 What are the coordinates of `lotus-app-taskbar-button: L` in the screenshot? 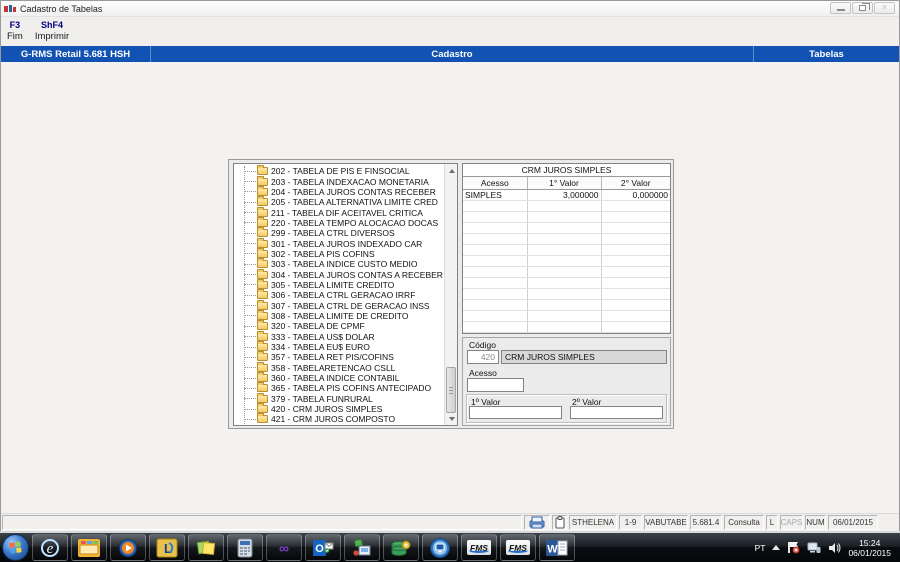 It's located at (167, 547).